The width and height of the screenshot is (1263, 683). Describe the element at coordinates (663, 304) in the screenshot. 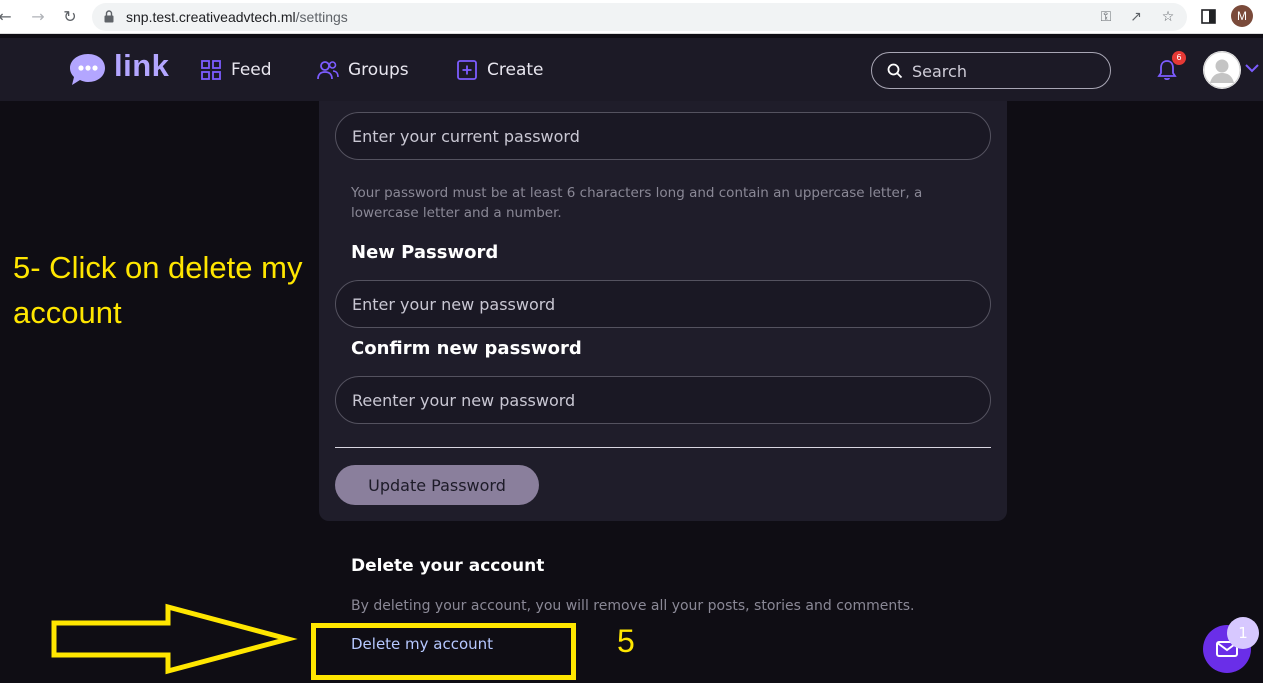

I see `new-password-input` at that location.